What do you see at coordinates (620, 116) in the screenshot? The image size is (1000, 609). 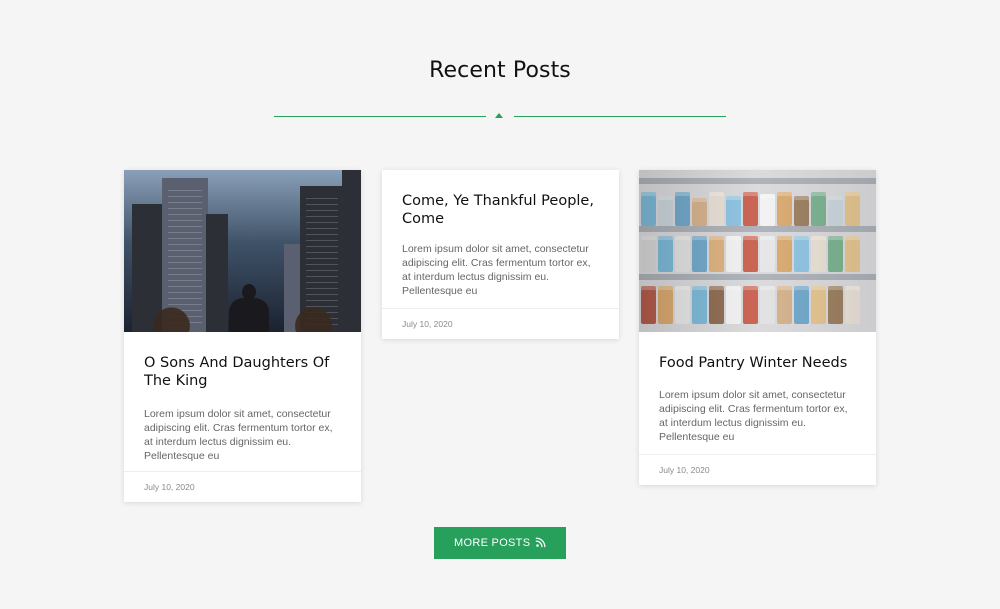 I see `divider-line-right` at bounding box center [620, 116].